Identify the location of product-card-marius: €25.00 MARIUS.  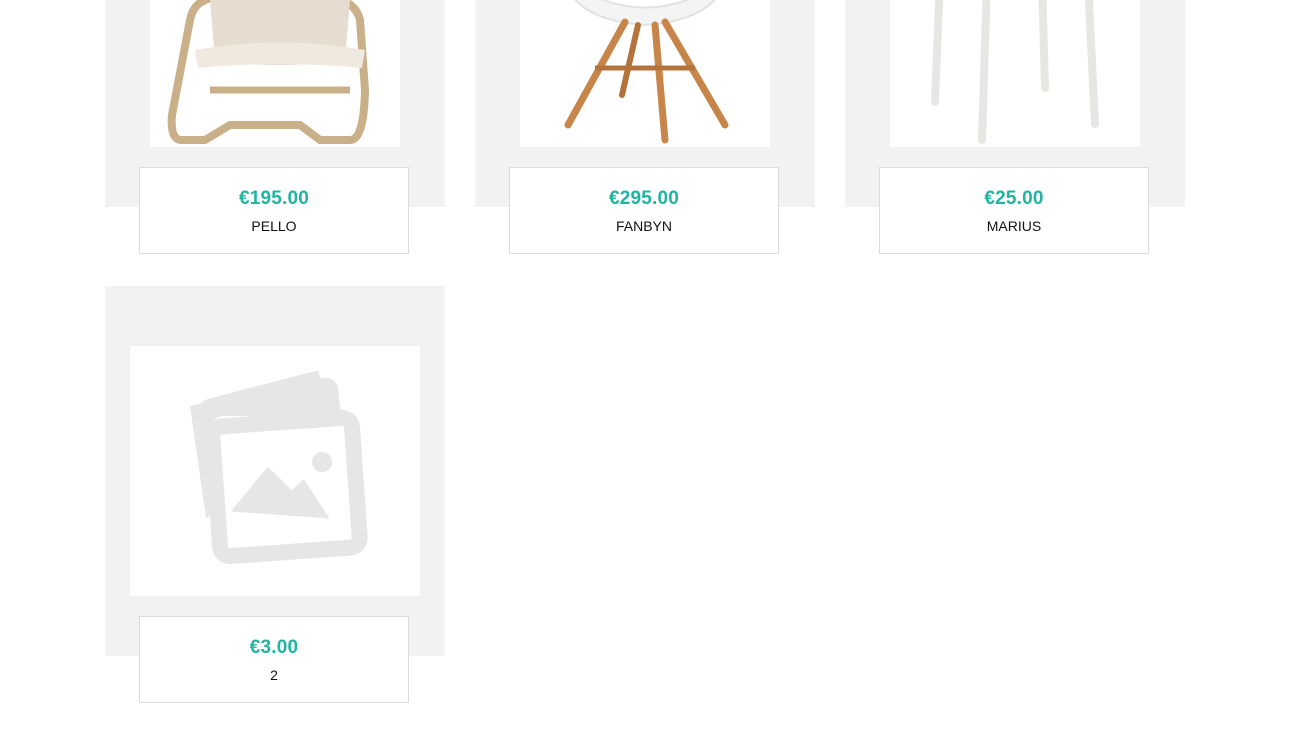
(1015, 128).